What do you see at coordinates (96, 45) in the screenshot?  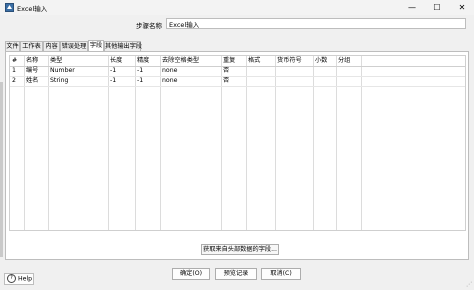 I see `tab-fields: 字段` at bounding box center [96, 45].